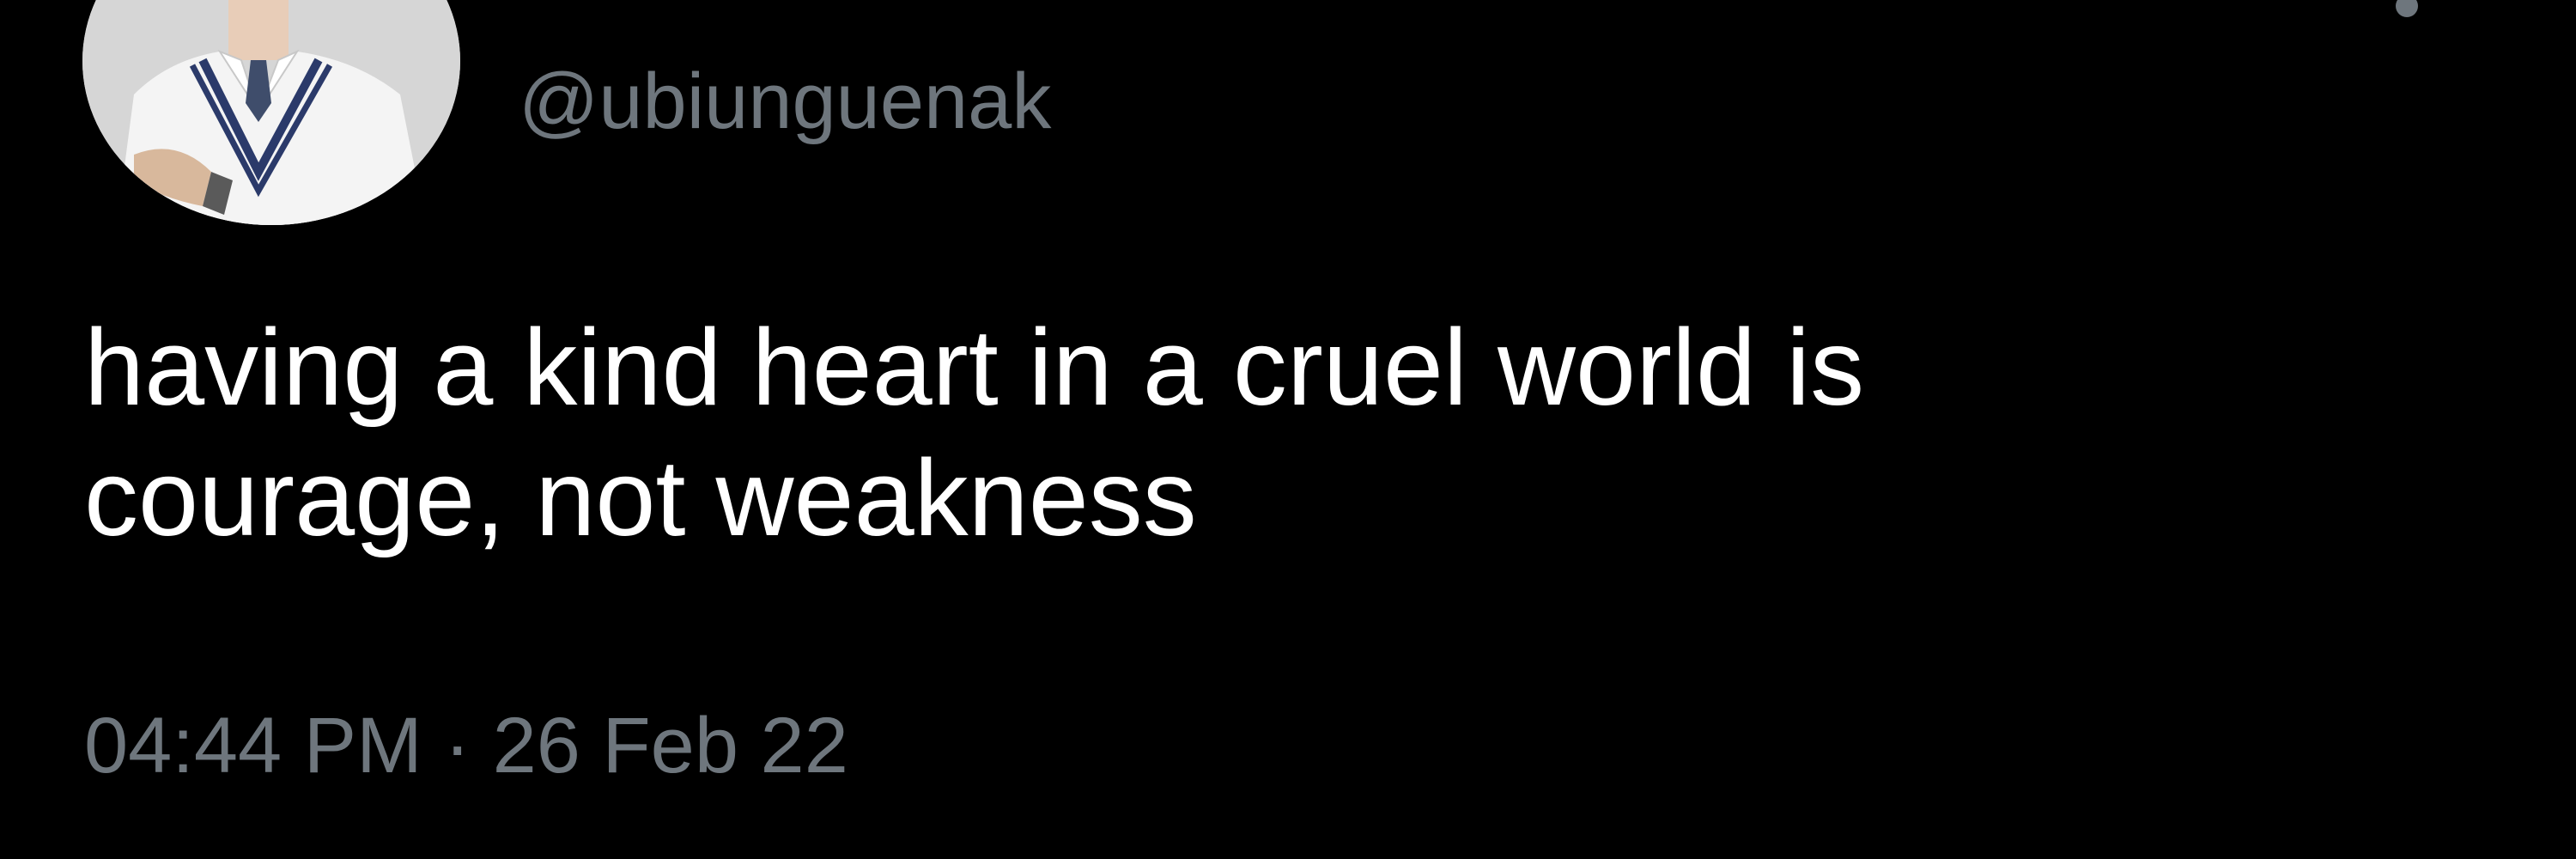 The width and height of the screenshot is (2576, 859). I want to click on tweet-date: 26 Feb 22, so click(670, 745).